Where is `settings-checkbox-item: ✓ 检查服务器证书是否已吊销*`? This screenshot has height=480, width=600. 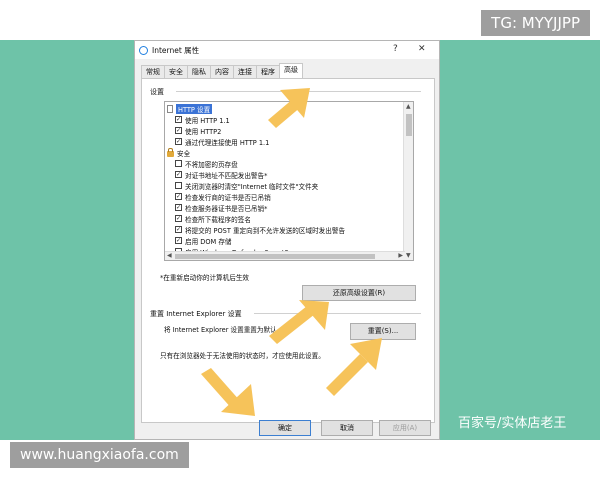 settings-checkbox-item: ✓ 检查服务器证书是否已吊销* is located at coordinates (221, 207).